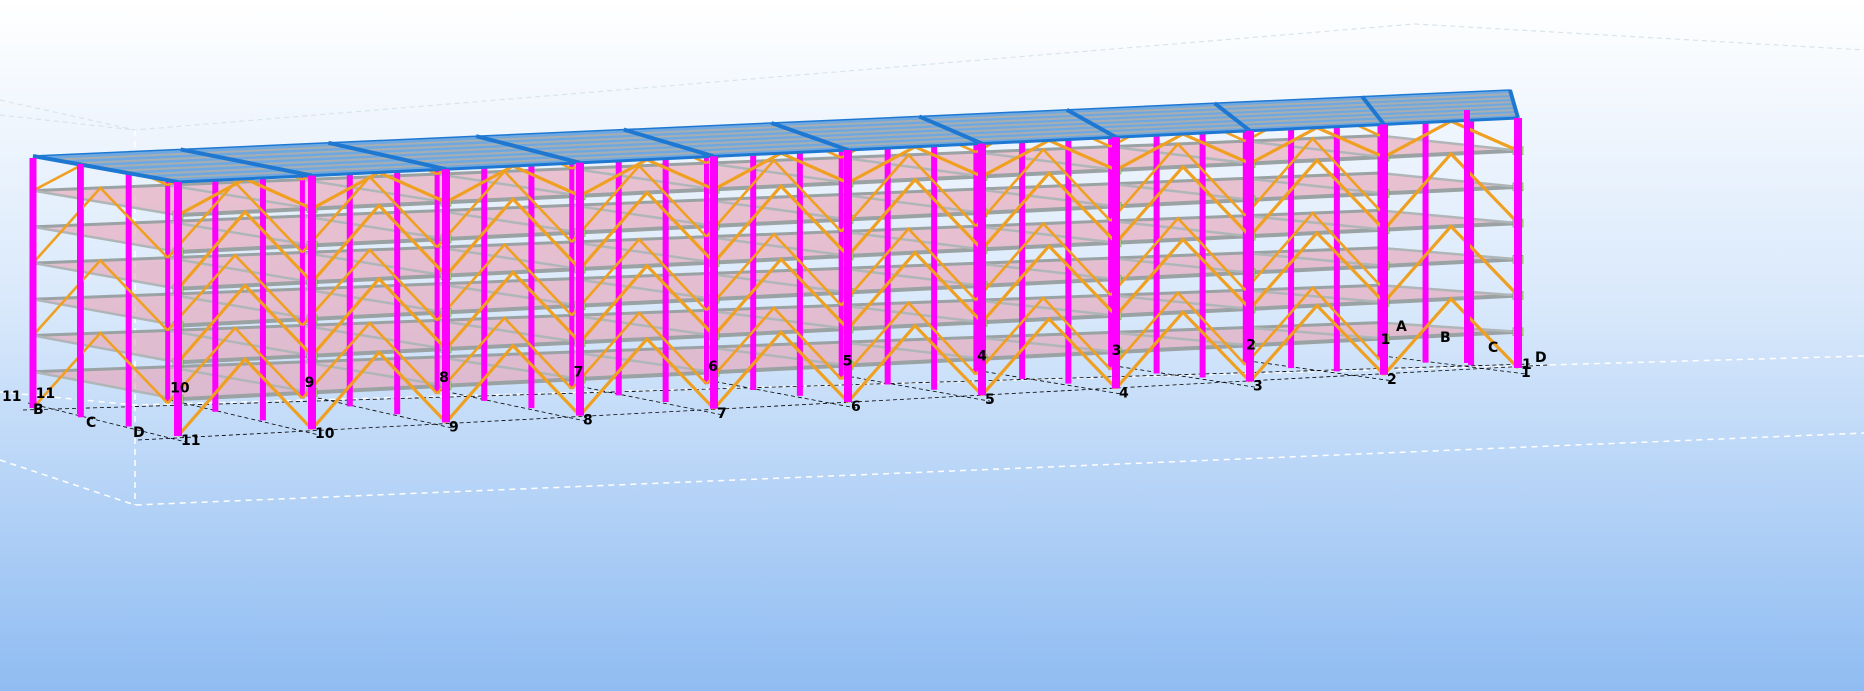  I want to click on grid-label-row: A, so click(1401, 327).